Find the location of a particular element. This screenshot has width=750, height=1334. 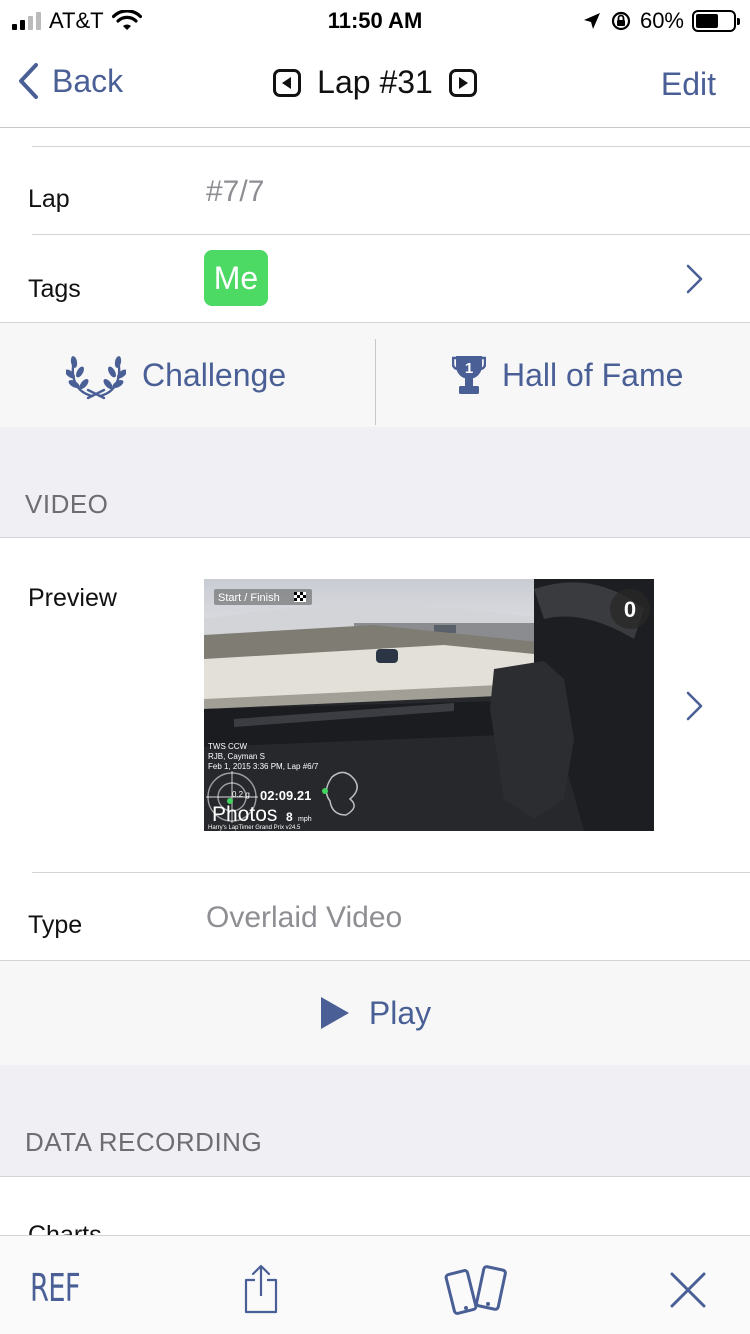

video-section-header: VIDEO is located at coordinates (375, 482).